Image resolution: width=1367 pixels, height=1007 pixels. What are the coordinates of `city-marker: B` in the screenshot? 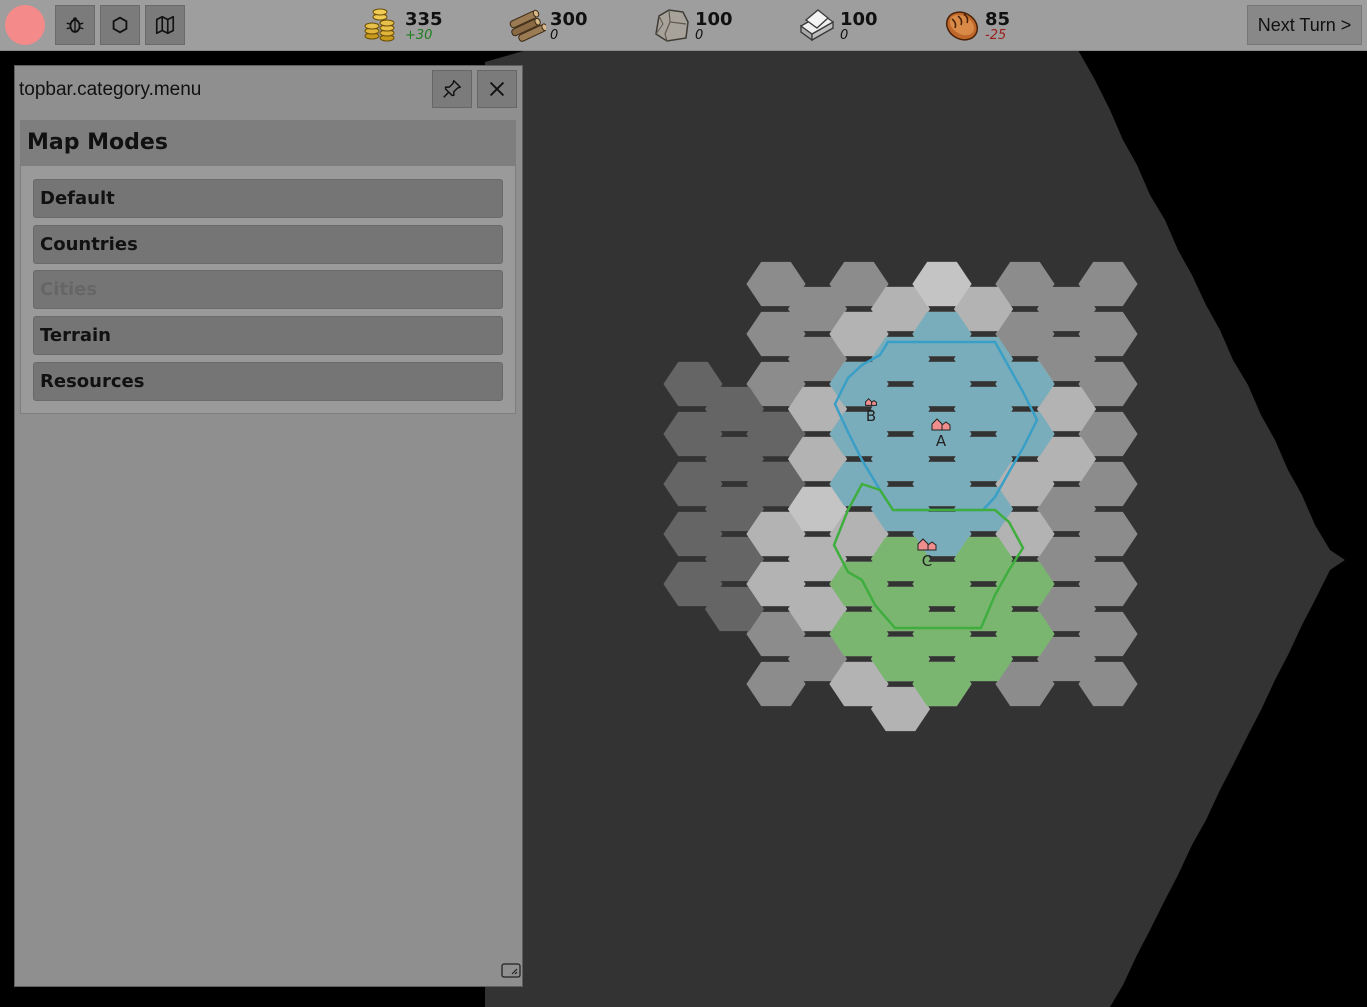 It's located at (871, 411).